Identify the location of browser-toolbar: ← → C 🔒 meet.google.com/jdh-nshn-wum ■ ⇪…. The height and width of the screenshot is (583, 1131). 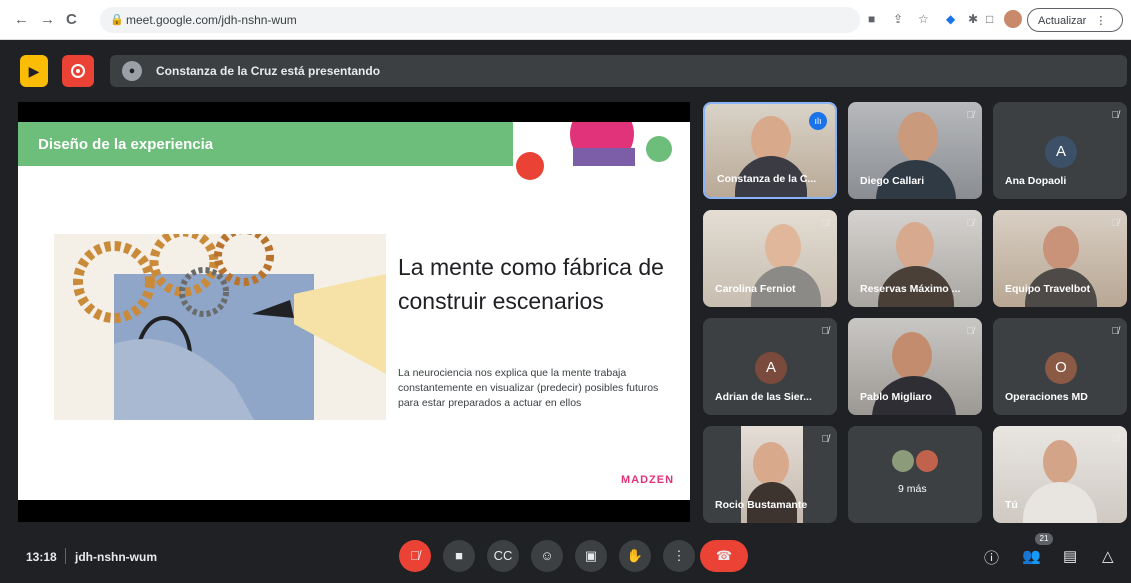
(565, 20).